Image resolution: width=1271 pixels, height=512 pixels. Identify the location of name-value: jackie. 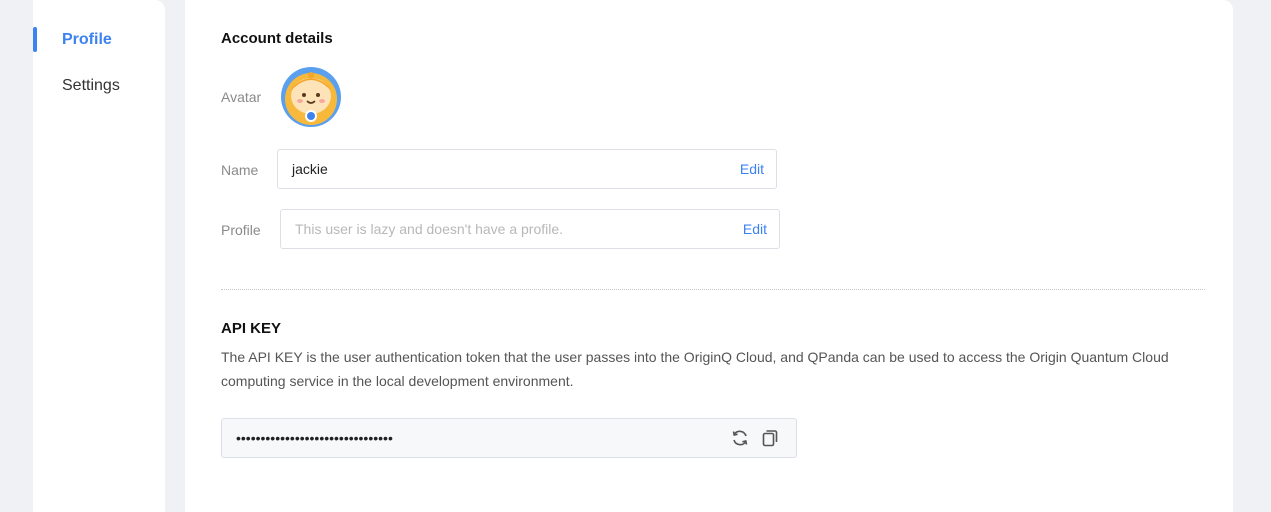
(310, 169).